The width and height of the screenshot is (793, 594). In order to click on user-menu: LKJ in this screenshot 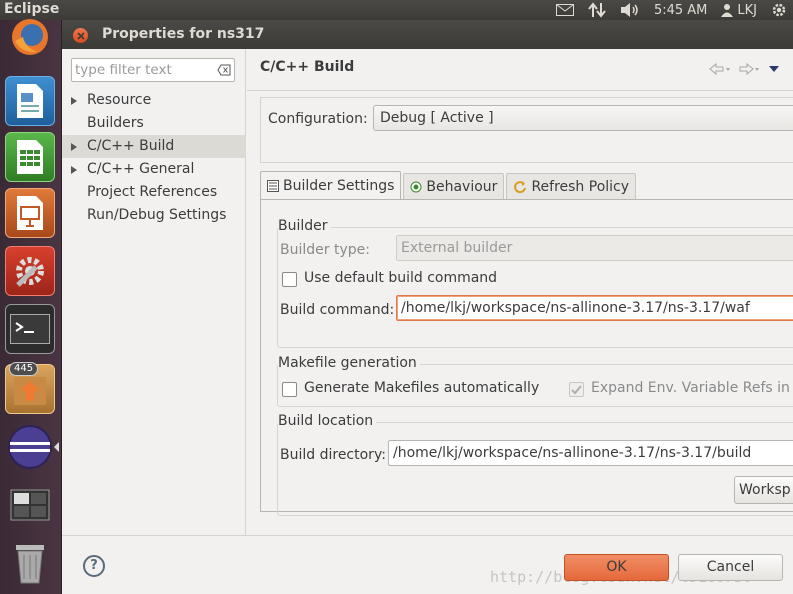, I will do `click(739, 10)`.